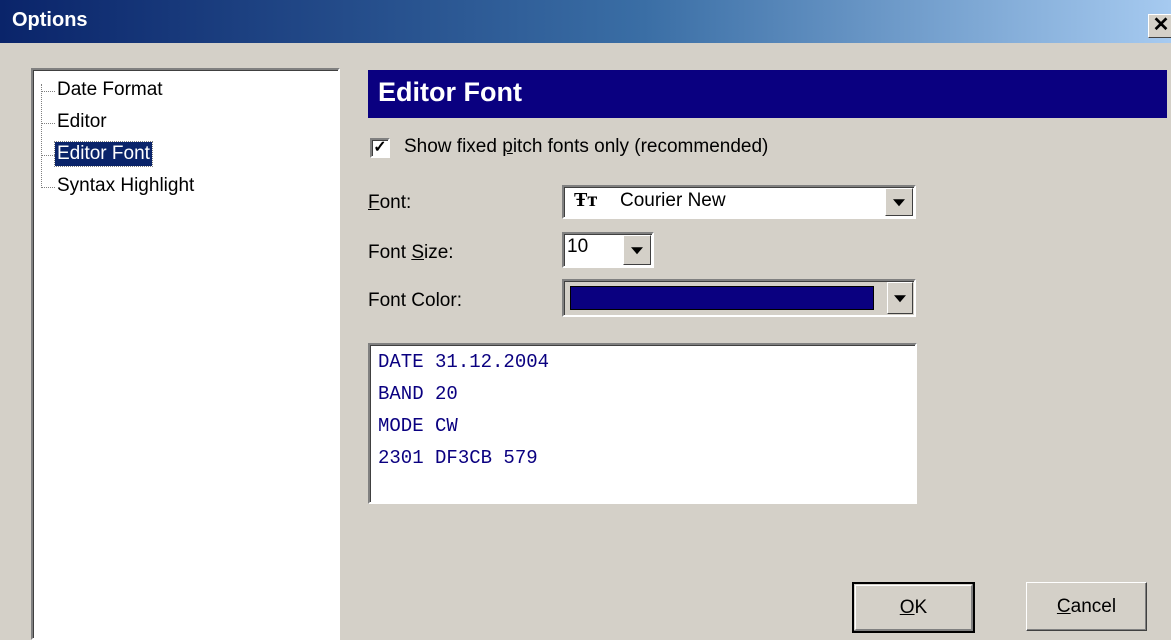 The image size is (1171, 640). Describe the element at coordinates (585, 21) in the screenshot. I see `title-bar: Options ✕` at that location.